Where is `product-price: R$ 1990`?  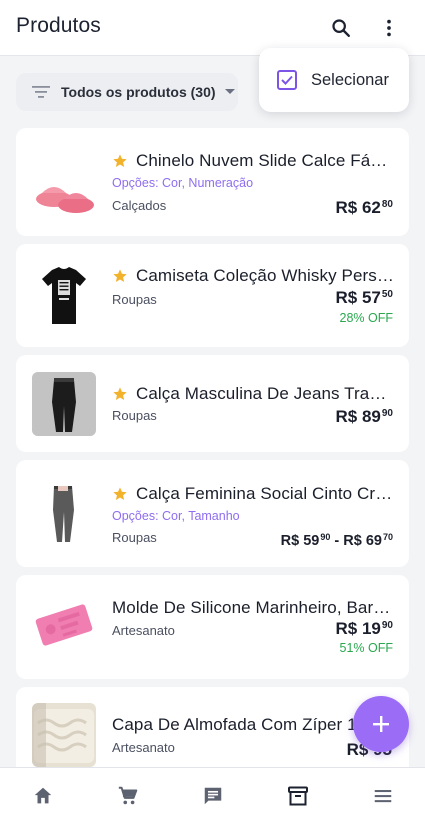 product-price: R$ 1990 is located at coordinates (364, 628).